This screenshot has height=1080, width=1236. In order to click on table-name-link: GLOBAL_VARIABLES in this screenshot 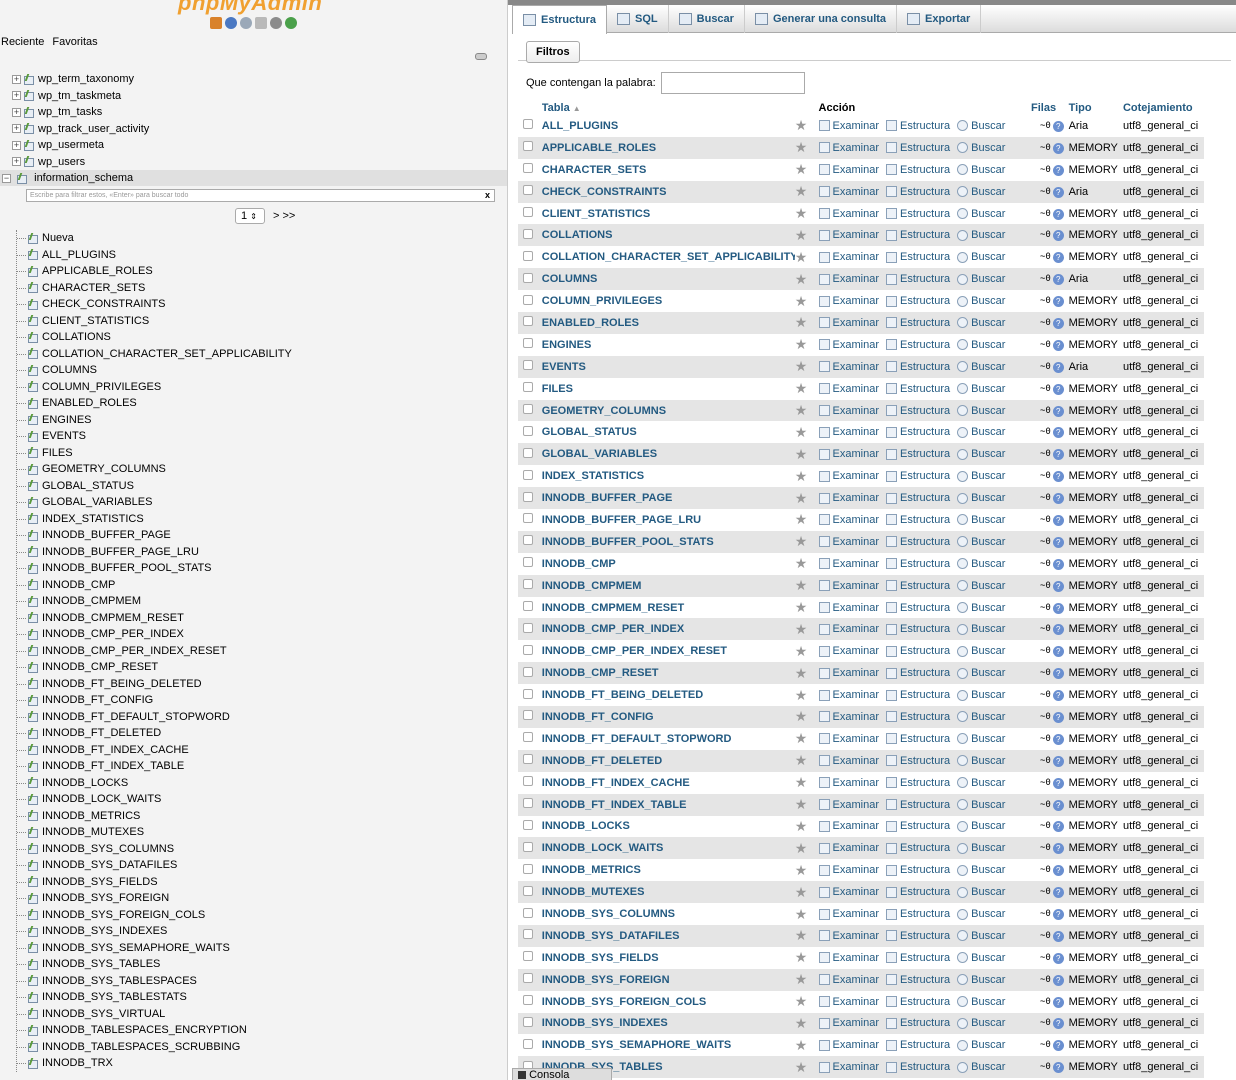, I will do `click(668, 454)`.